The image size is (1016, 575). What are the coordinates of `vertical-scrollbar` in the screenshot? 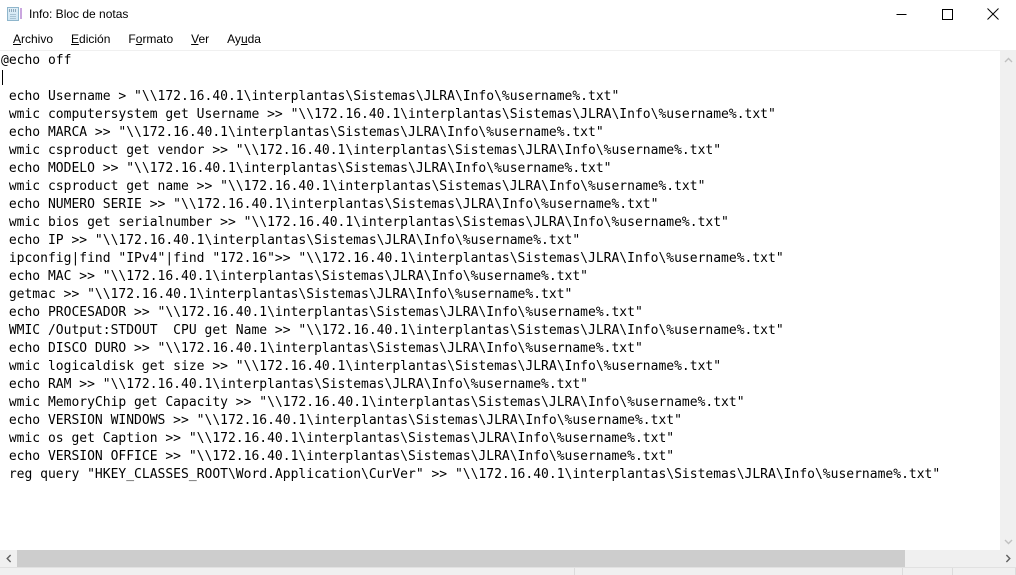 It's located at (1007, 300).